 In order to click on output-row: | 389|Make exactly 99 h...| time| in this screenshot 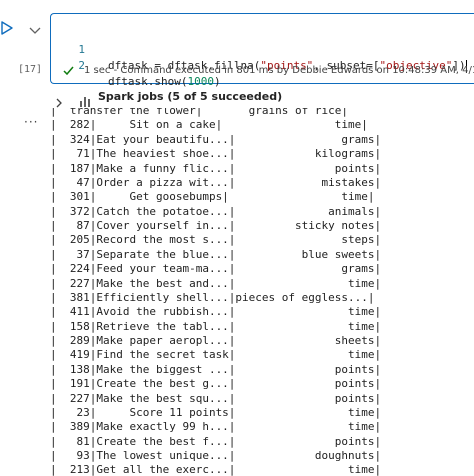, I will do `click(216, 427)`.